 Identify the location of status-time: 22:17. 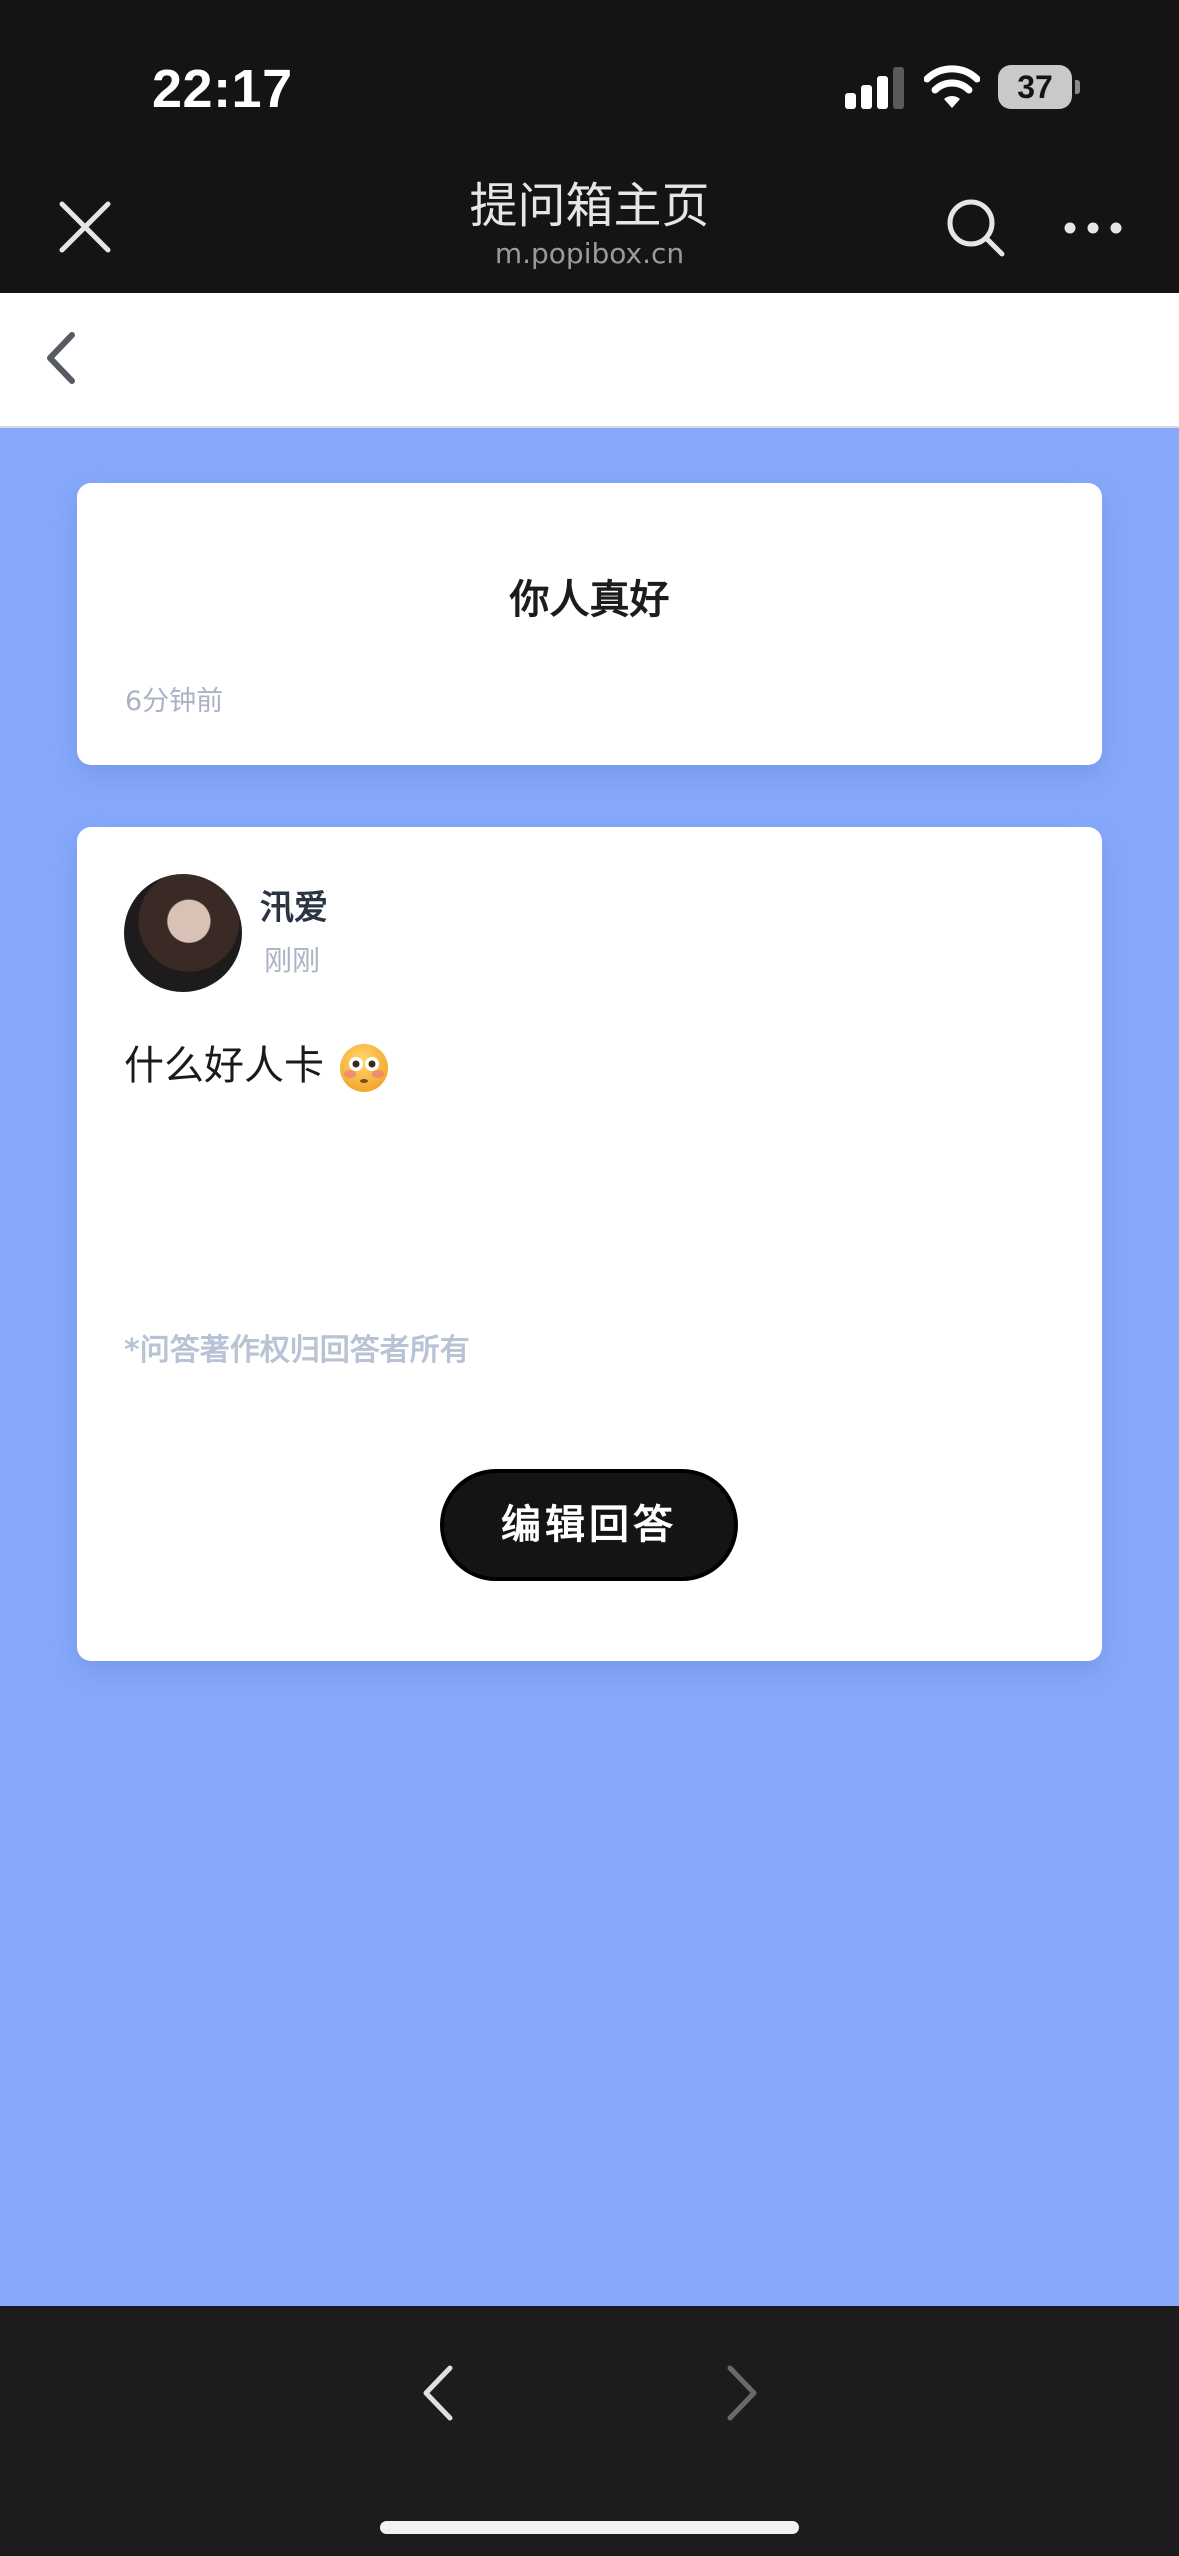
(222, 89).